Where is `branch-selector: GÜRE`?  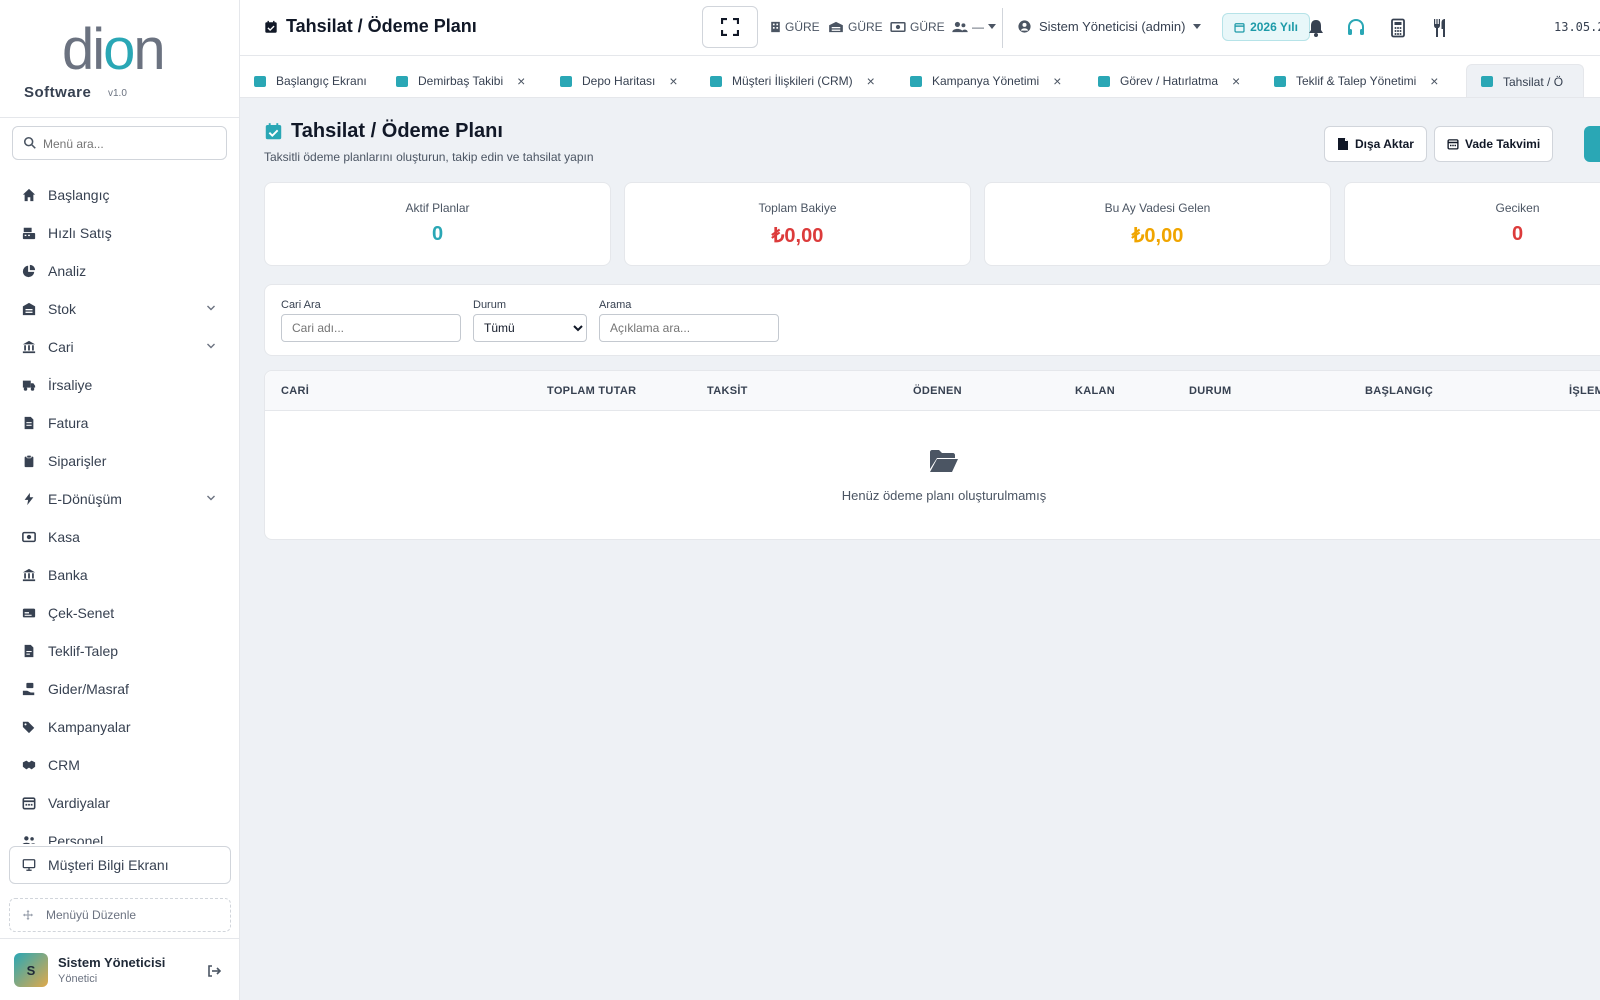
branch-selector: GÜRE is located at coordinates (795, 27).